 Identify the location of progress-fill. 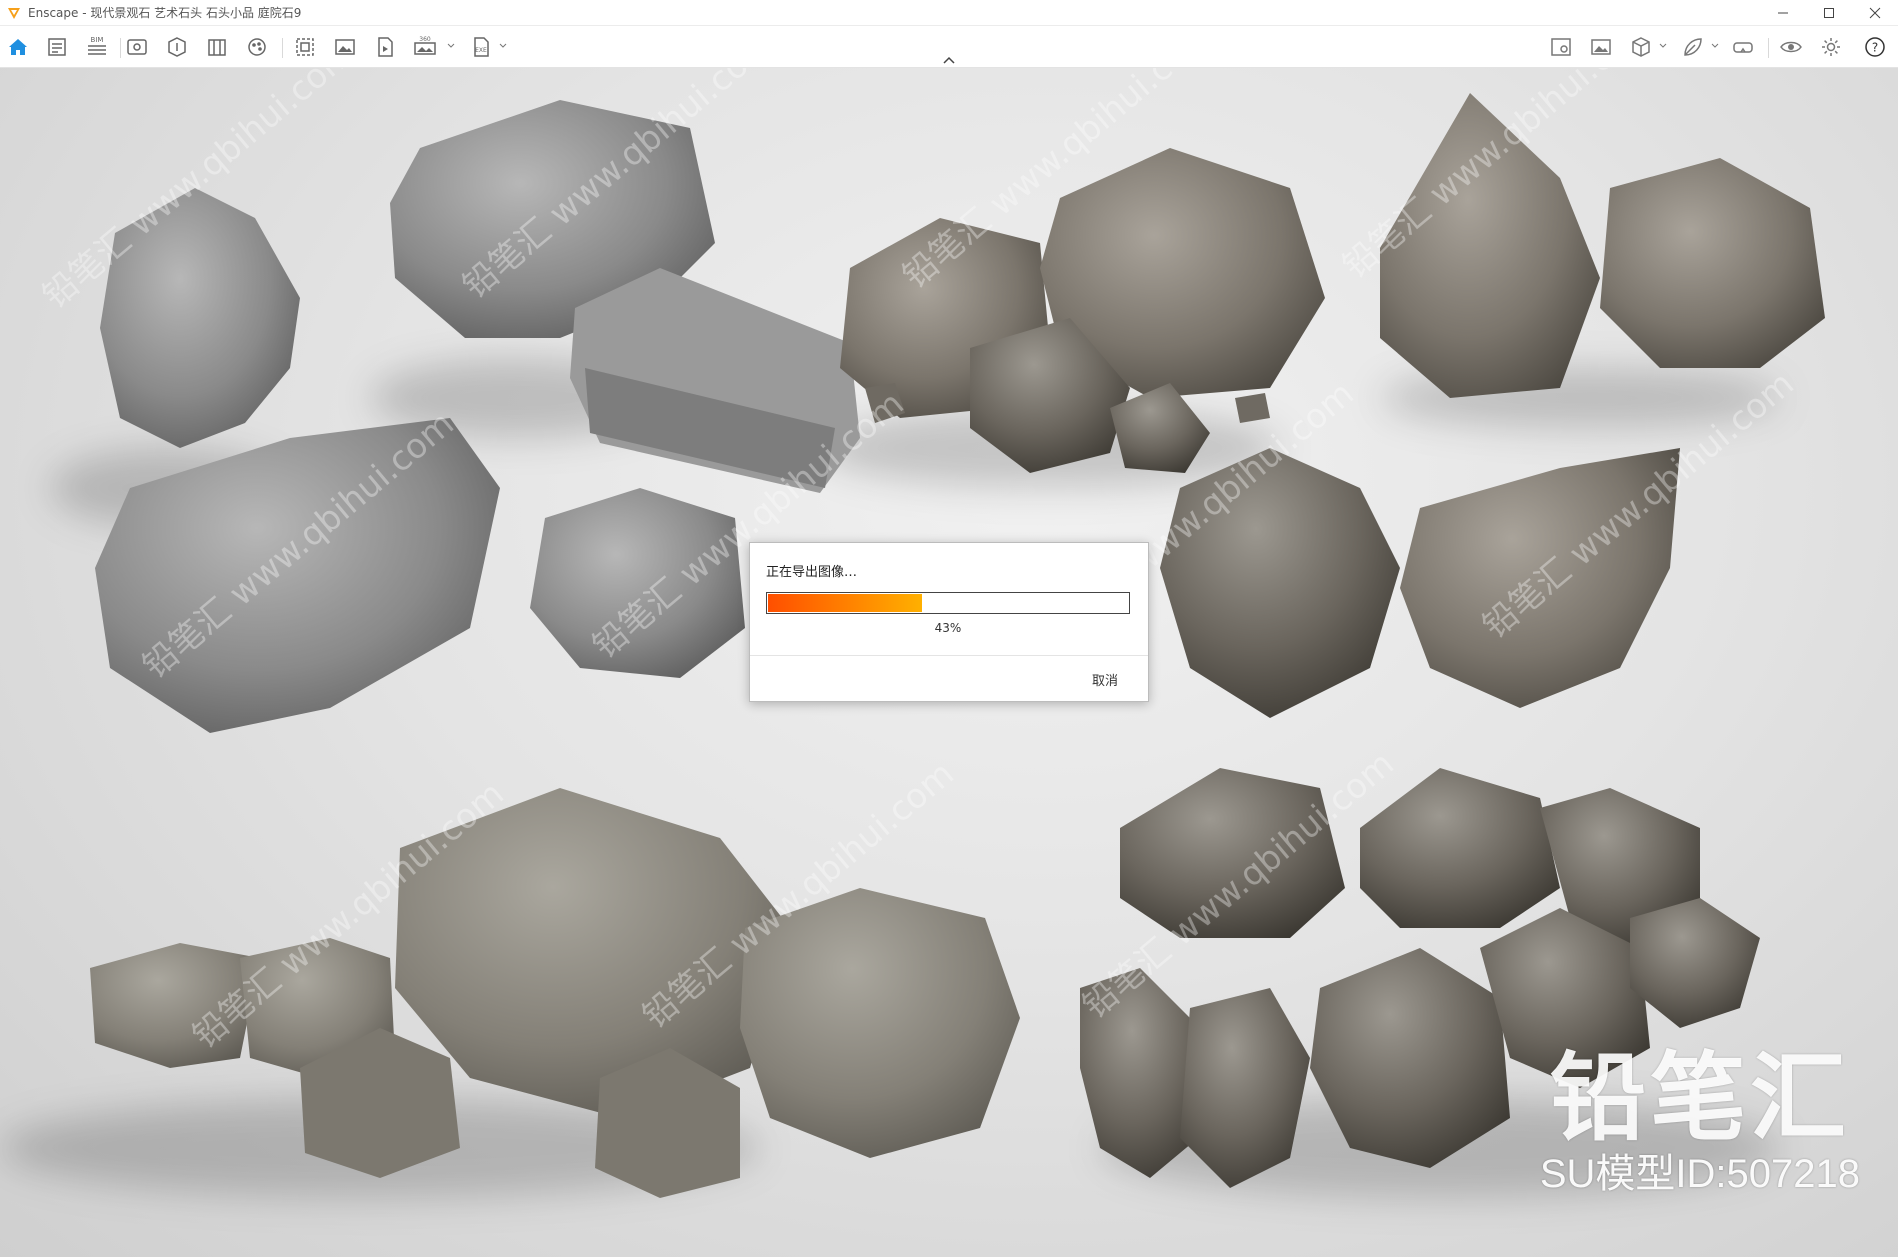
(845, 603).